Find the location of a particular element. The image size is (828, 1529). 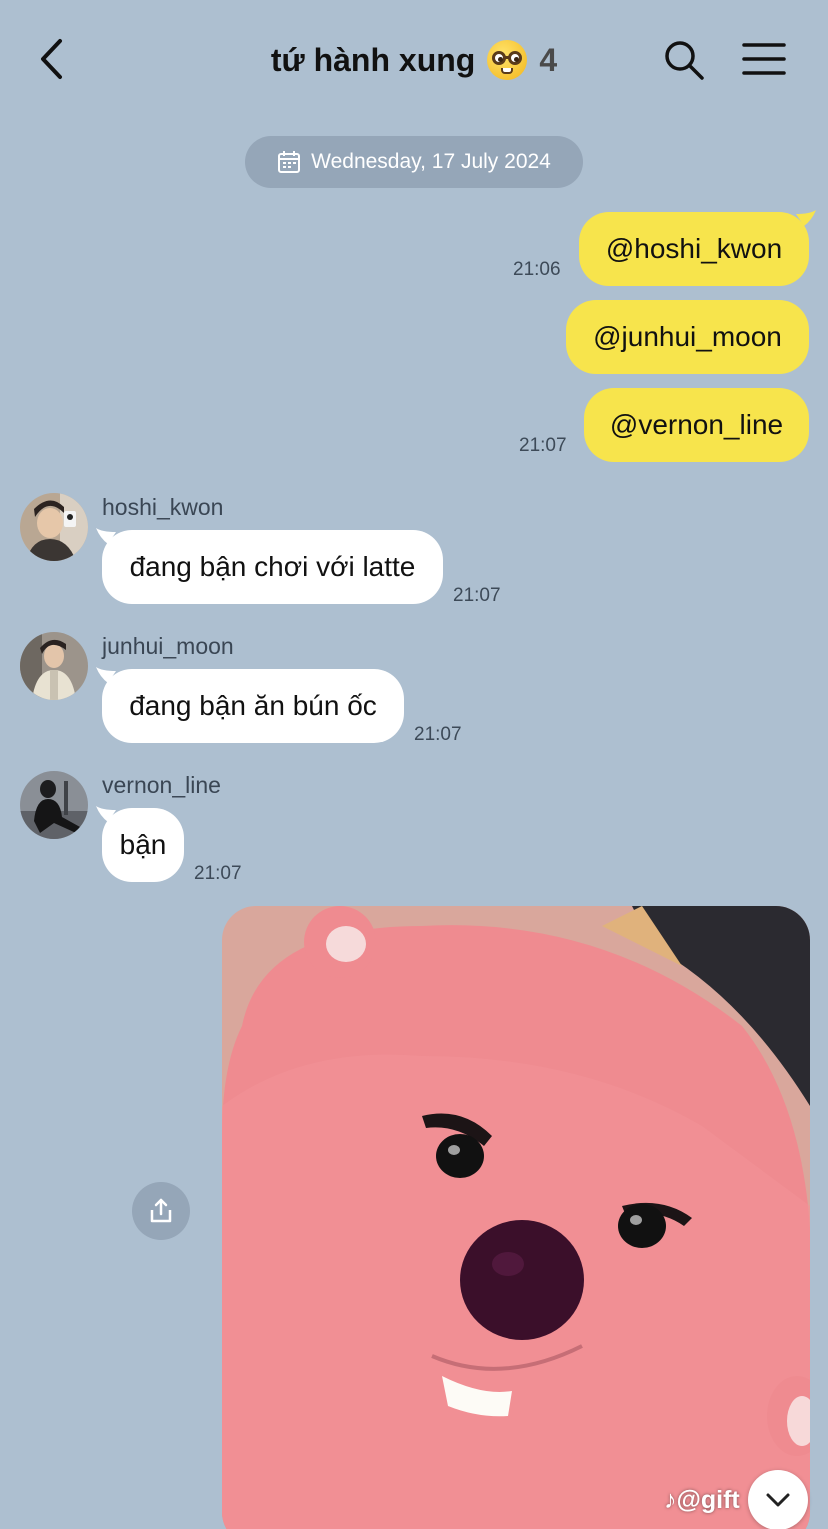

other-message-bubble: đang bận chơi với latte is located at coordinates (272, 567).